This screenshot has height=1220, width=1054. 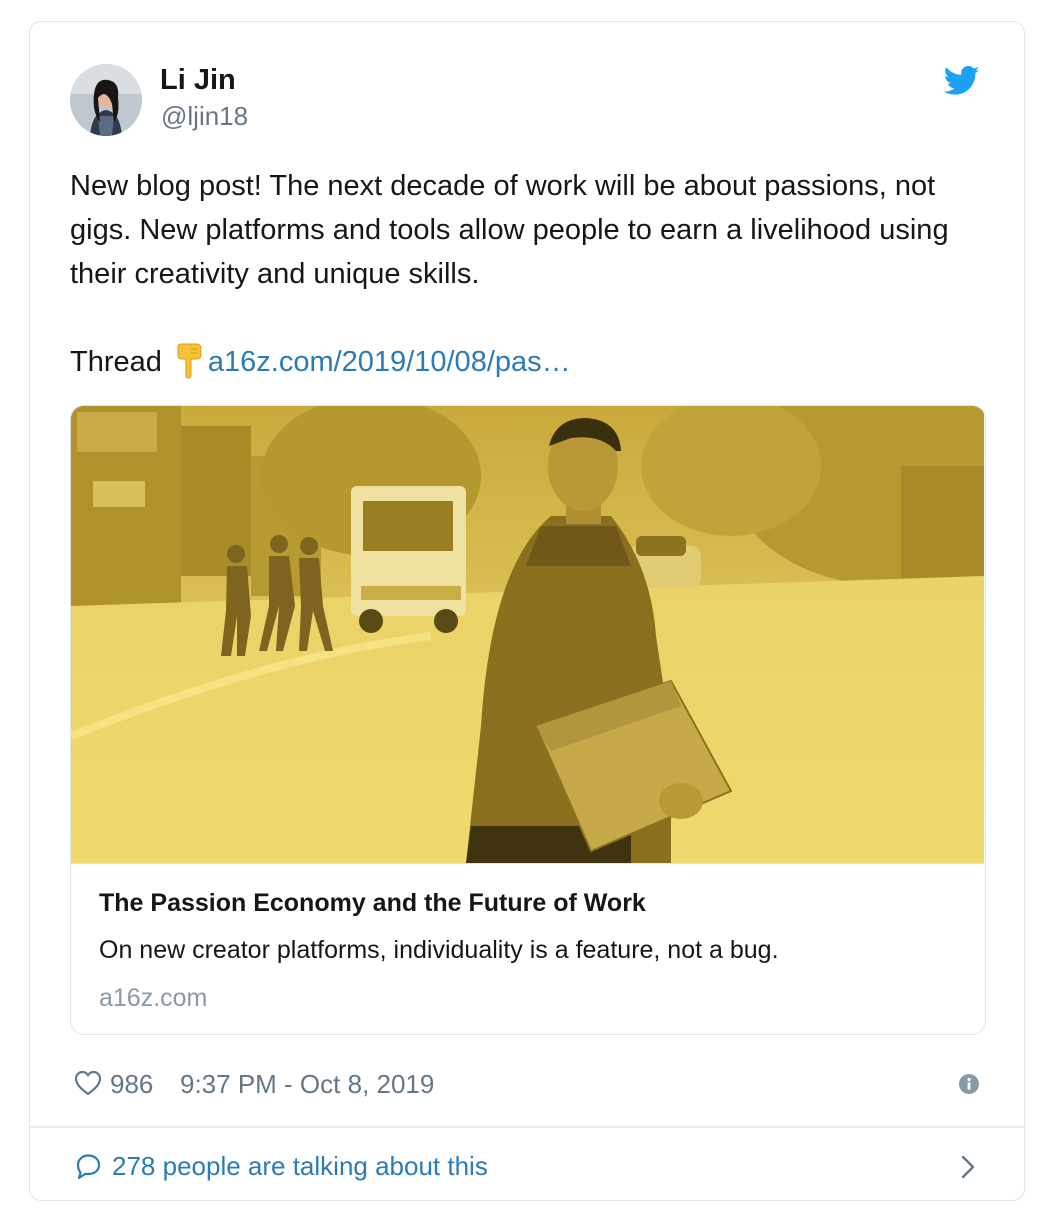 What do you see at coordinates (106, 100) in the screenshot?
I see `avatar` at bounding box center [106, 100].